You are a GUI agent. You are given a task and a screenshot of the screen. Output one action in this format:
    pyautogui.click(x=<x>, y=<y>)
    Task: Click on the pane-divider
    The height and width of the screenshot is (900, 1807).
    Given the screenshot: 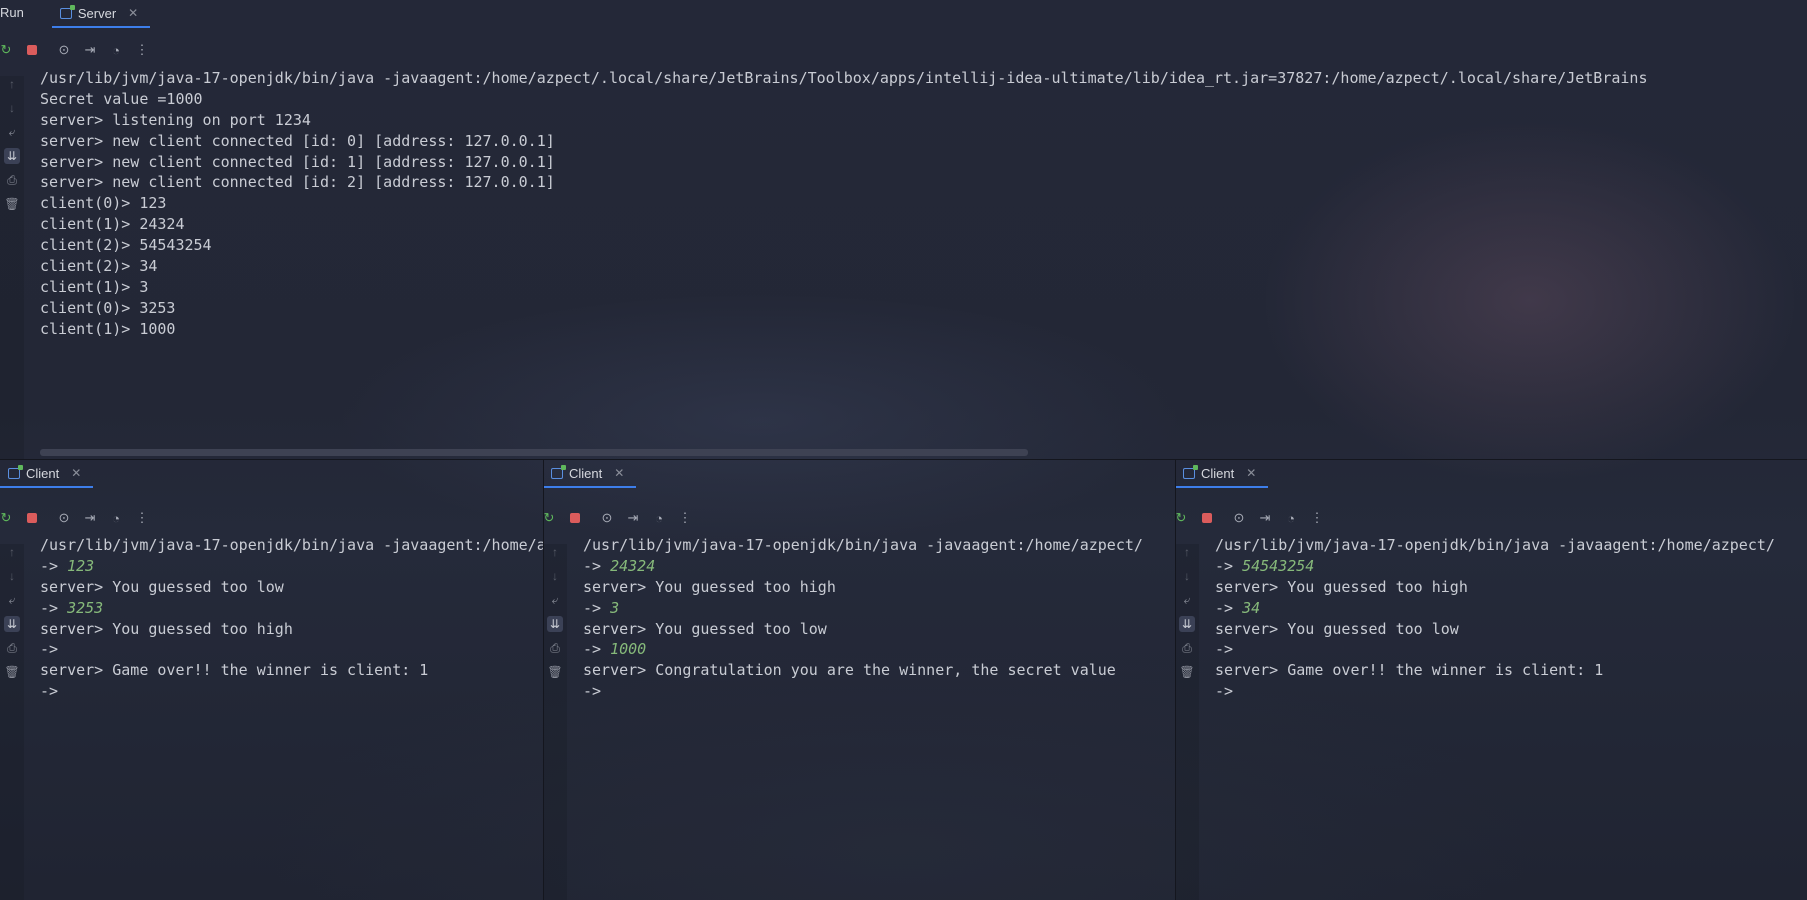 What is the action you would take?
    pyautogui.click(x=903, y=459)
    